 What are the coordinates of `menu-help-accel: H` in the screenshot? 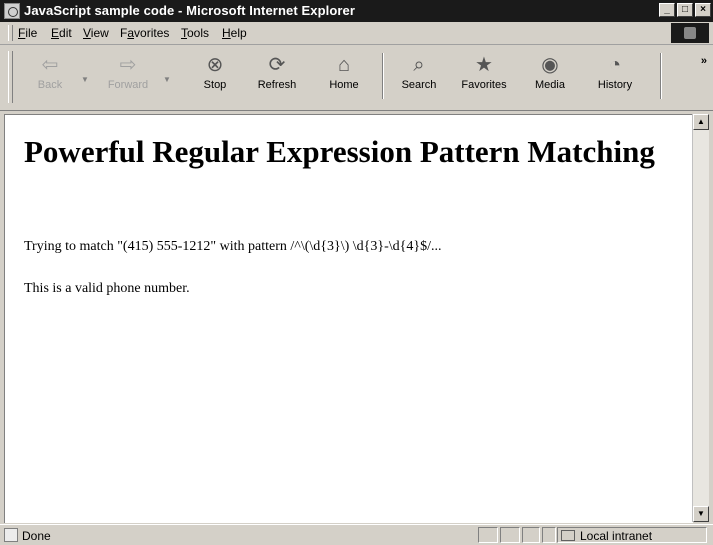 It's located at (226, 33).